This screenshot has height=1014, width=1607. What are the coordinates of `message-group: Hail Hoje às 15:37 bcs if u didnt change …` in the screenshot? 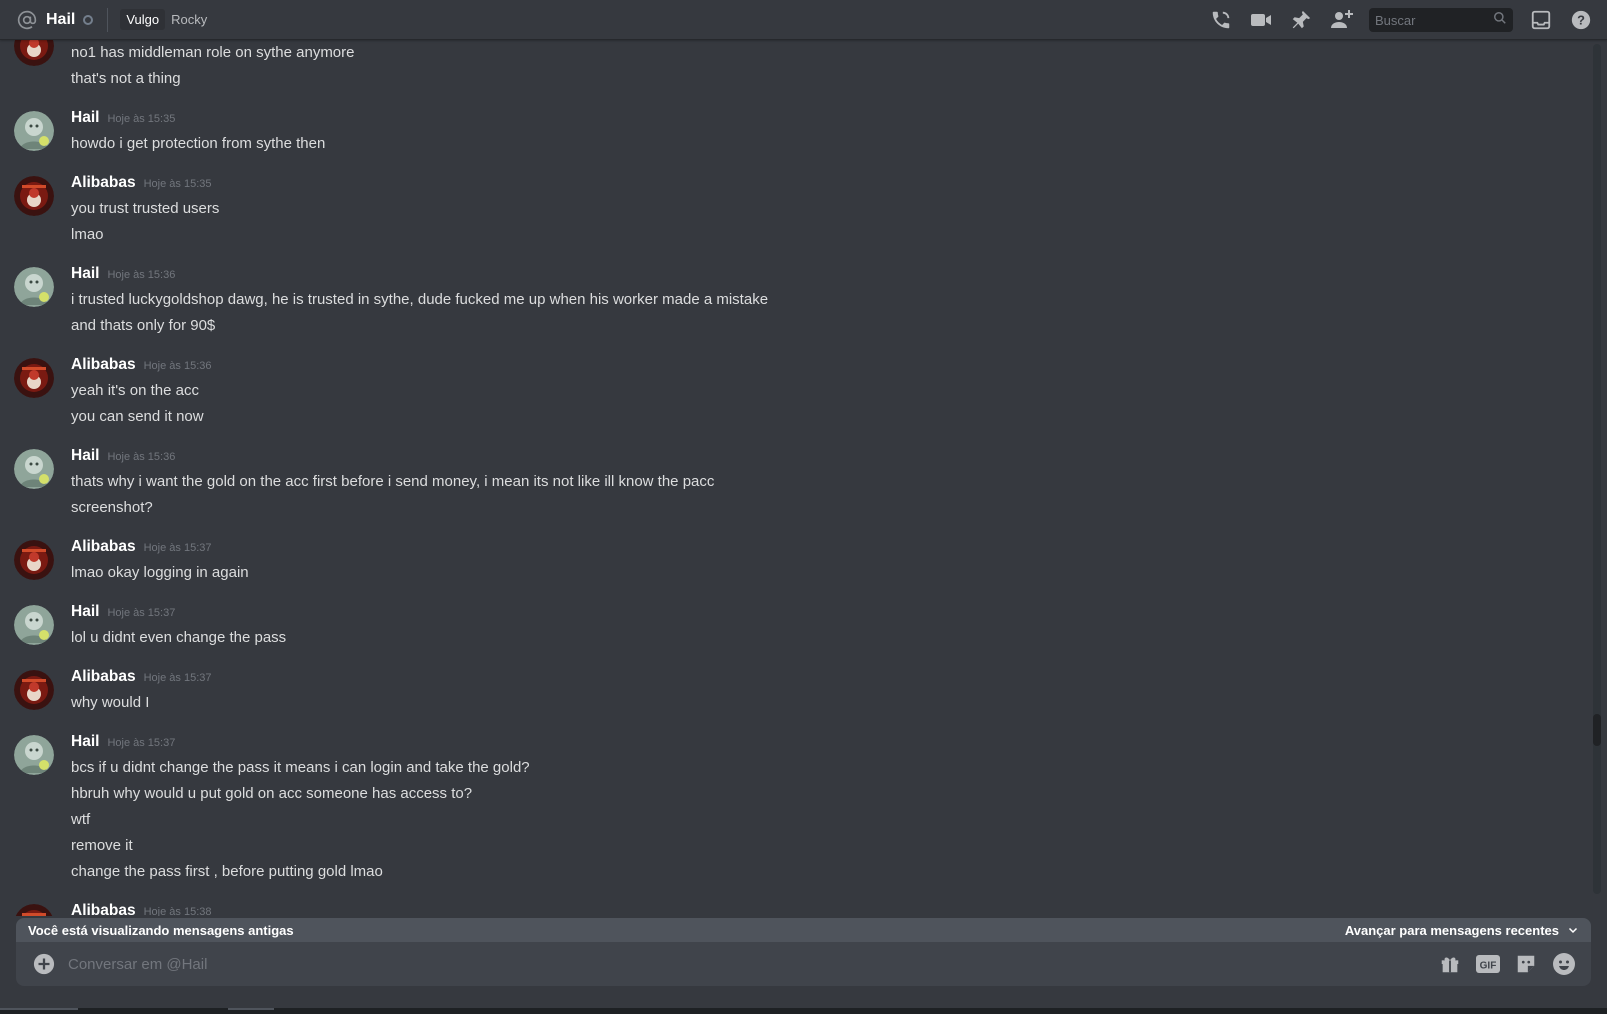 It's located at (796, 809).